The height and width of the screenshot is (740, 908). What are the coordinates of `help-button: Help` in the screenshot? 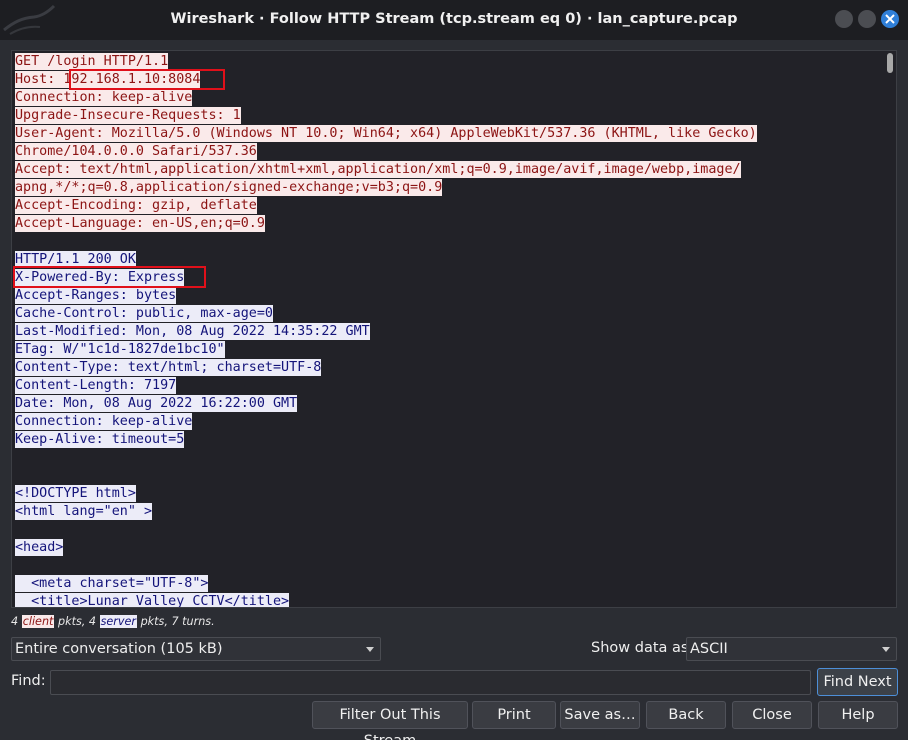 It's located at (858, 715).